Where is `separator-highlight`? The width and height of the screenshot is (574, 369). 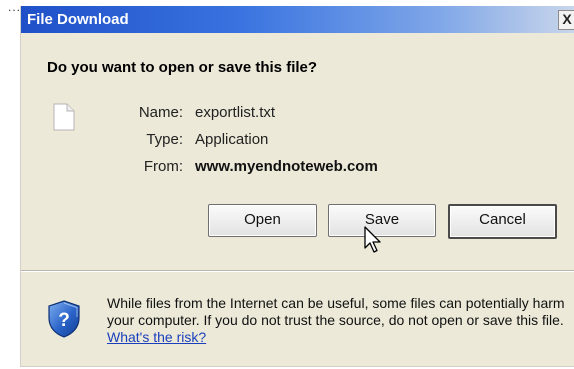 separator-highlight is located at coordinates (297, 271).